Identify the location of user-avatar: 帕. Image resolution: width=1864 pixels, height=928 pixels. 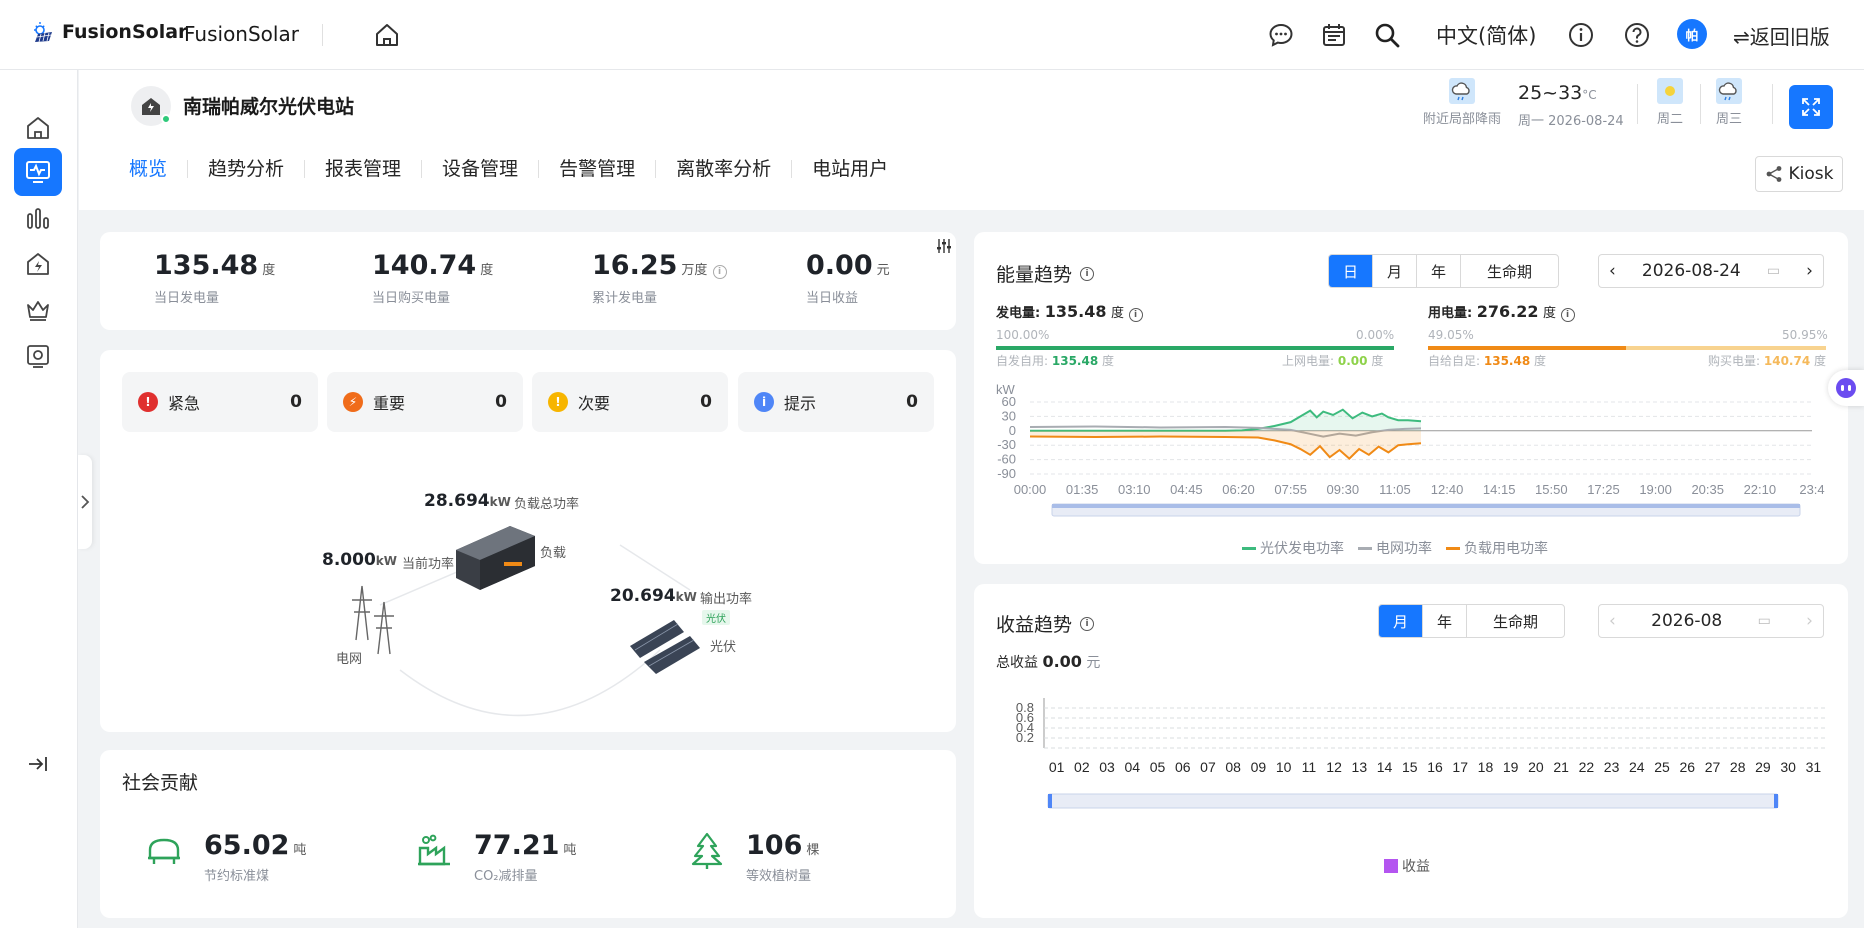
(1692, 34).